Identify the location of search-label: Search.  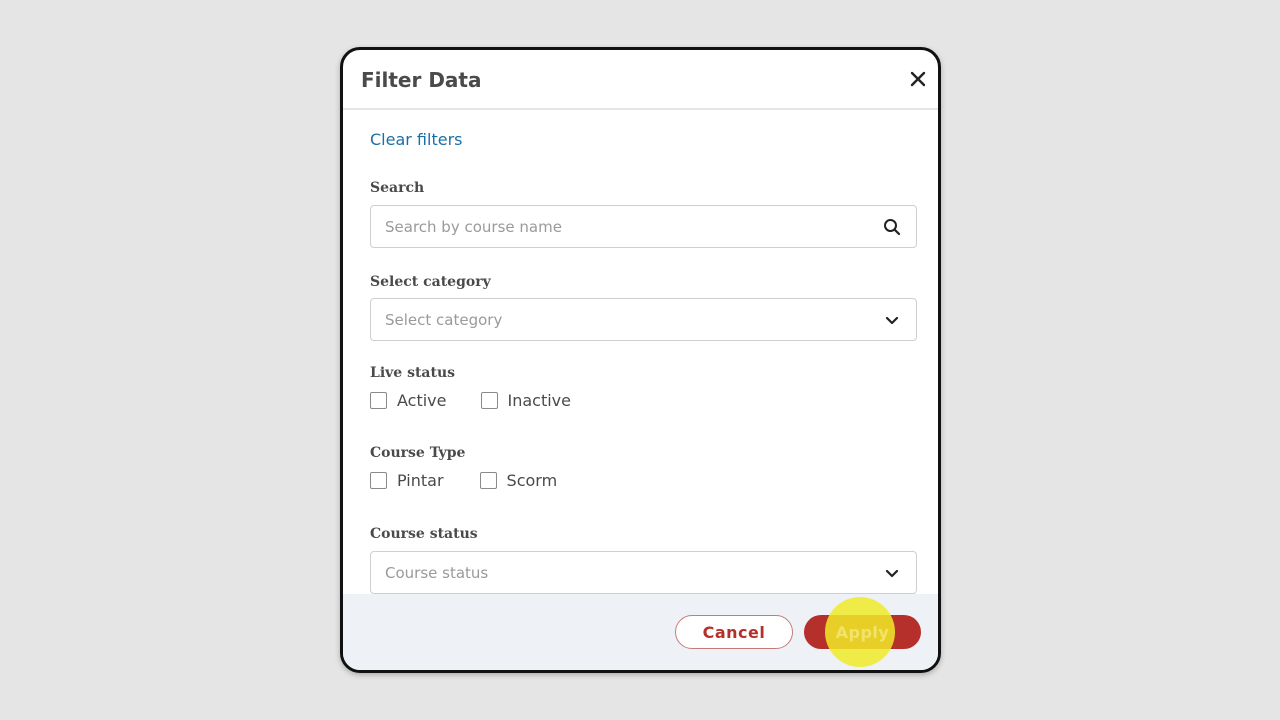
(397, 188).